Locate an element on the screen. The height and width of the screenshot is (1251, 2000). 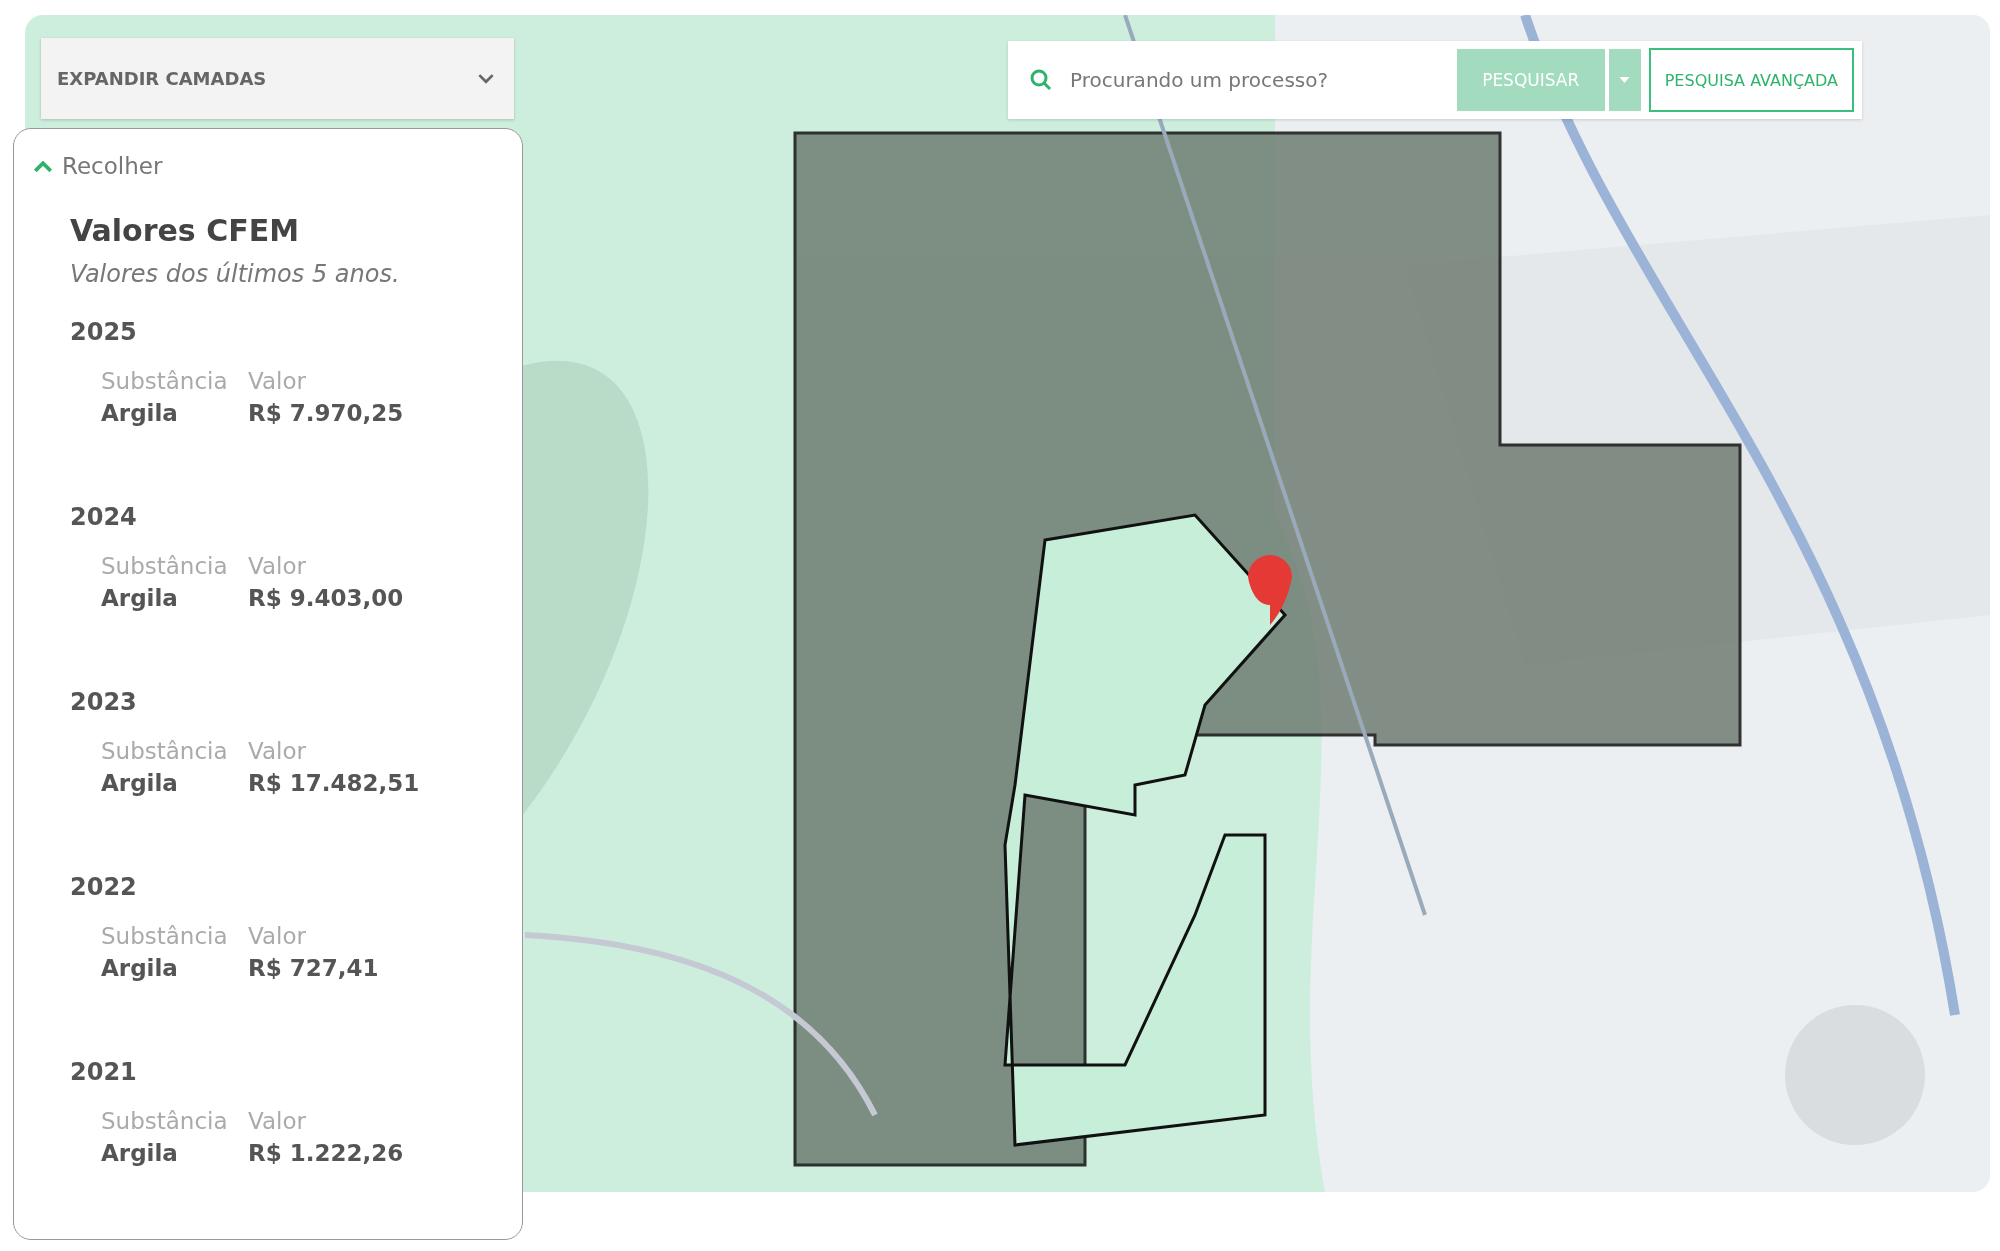
chevron-down-icon is located at coordinates (486, 78).